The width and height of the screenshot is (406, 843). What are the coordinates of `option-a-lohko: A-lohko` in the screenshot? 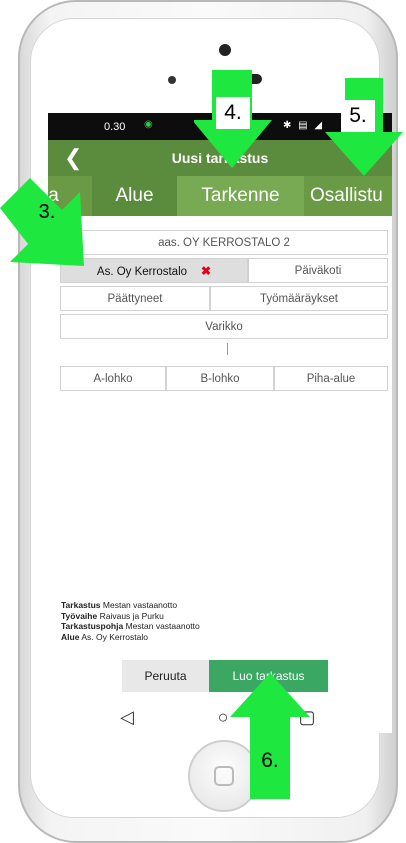 It's located at (113, 378).